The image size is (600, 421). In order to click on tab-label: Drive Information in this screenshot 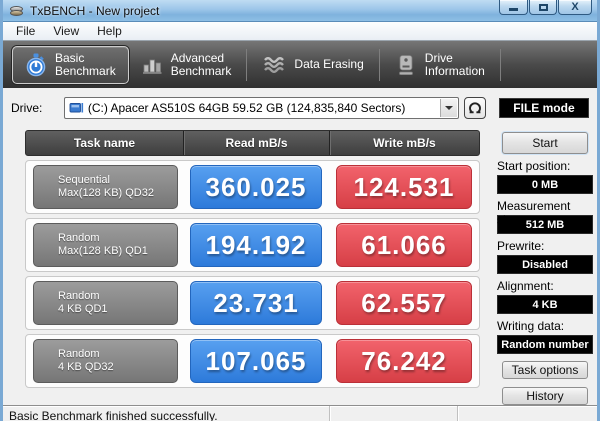, I will do `click(454, 64)`.